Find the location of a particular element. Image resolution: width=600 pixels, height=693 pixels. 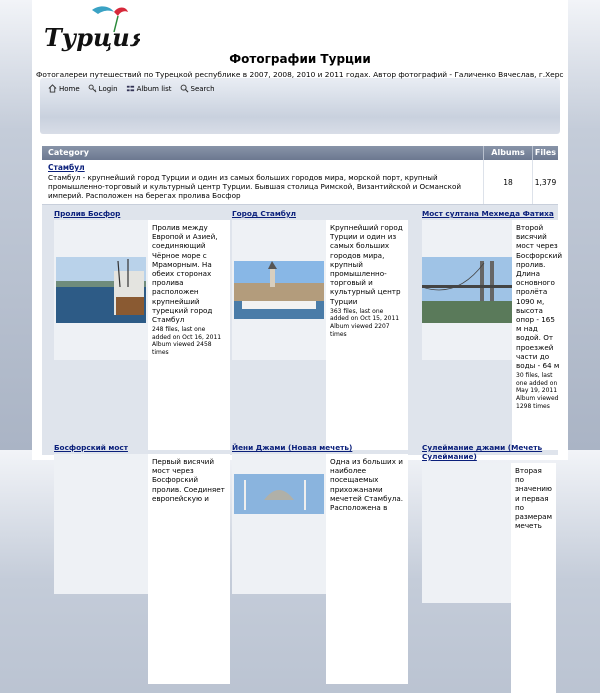

menu-bar: Home Login Album list Search is located at coordinates (300, 106).